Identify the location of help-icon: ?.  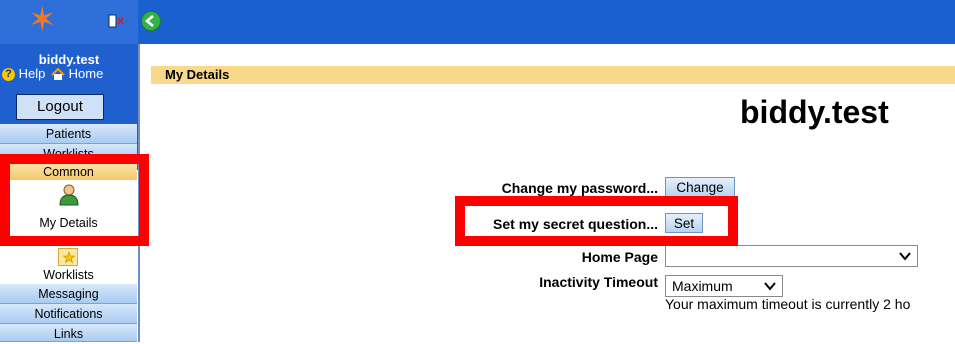
(8, 75).